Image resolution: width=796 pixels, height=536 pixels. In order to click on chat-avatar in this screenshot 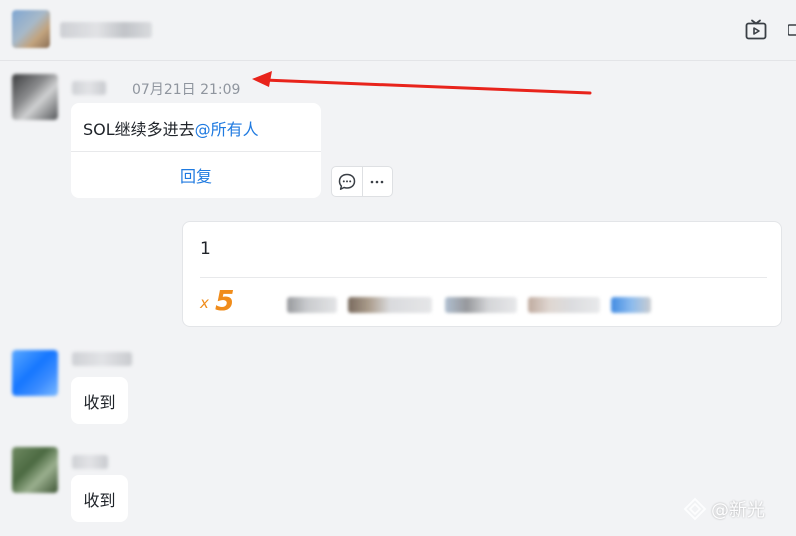, I will do `click(31, 29)`.